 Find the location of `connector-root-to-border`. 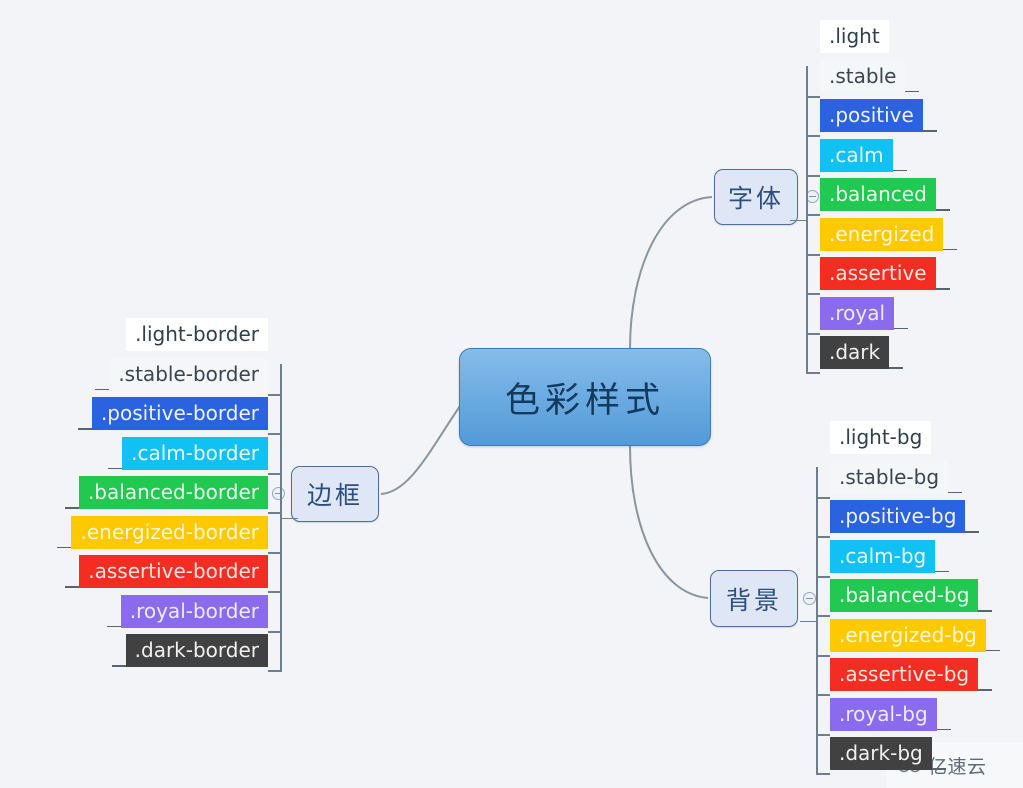

connector-root-to-border is located at coordinates (420, 450).